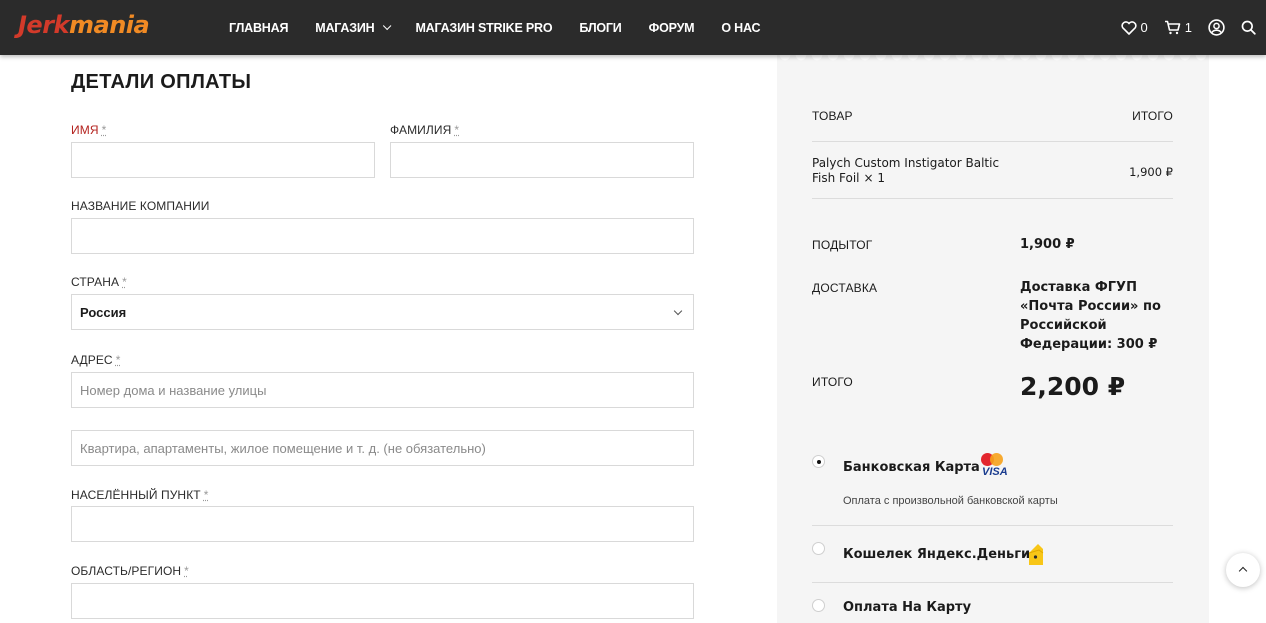  Describe the element at coordinates (1073, 386) in the screenshot. I see `total-value: 2,200 ₽` at that location.